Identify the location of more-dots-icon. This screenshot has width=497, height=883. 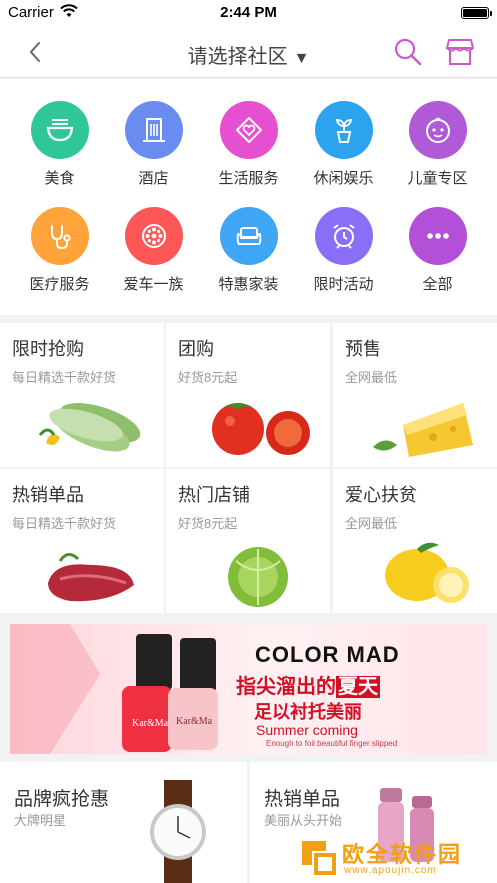
(437, 236).